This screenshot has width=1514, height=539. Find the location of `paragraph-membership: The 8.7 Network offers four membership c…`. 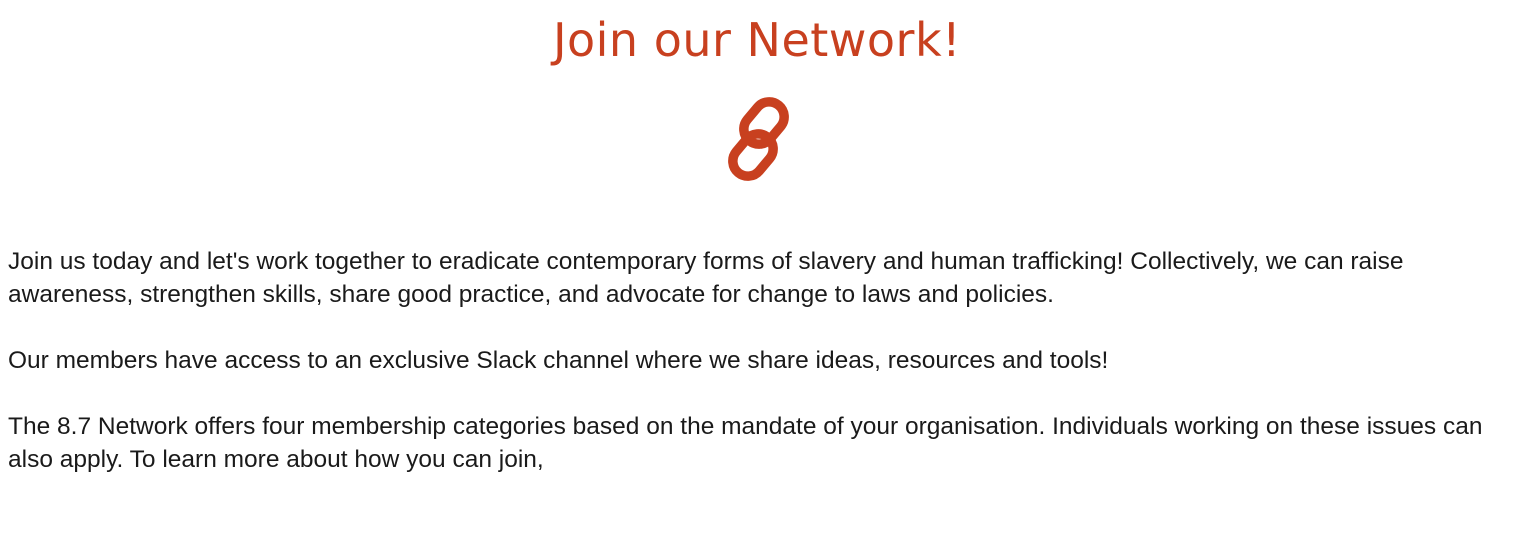

paragraph-membership: The 8.7 Network offers four membership c… is located at coordinates (745, 443).